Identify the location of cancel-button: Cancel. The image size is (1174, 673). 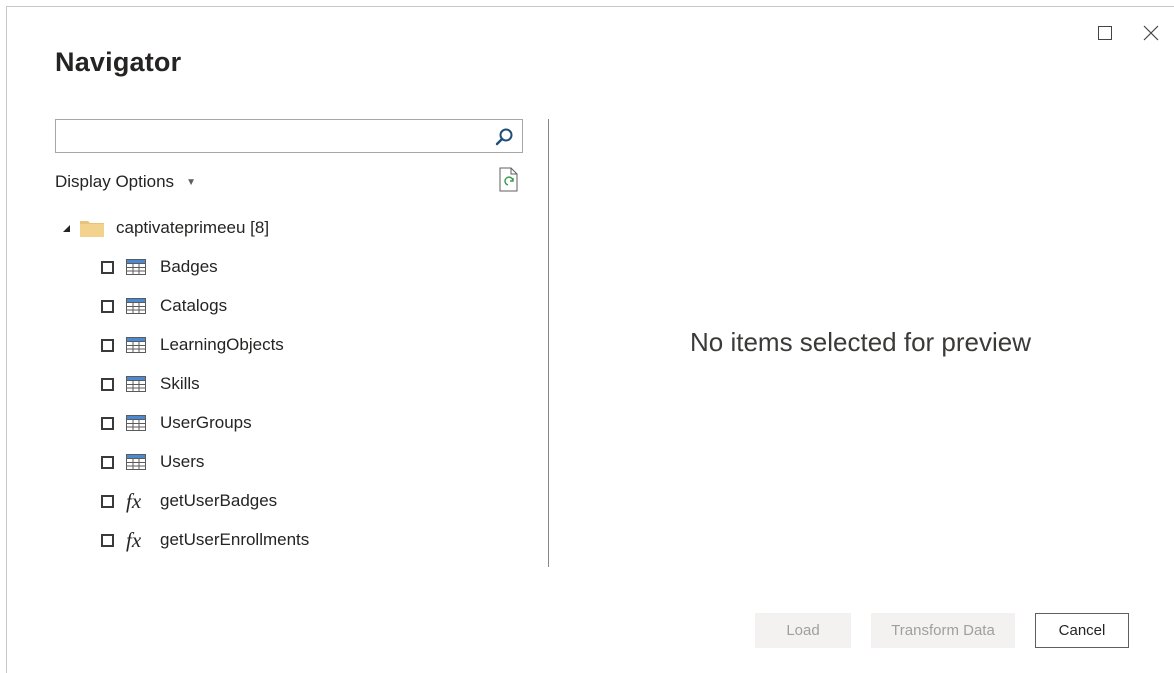
(1082, 630).